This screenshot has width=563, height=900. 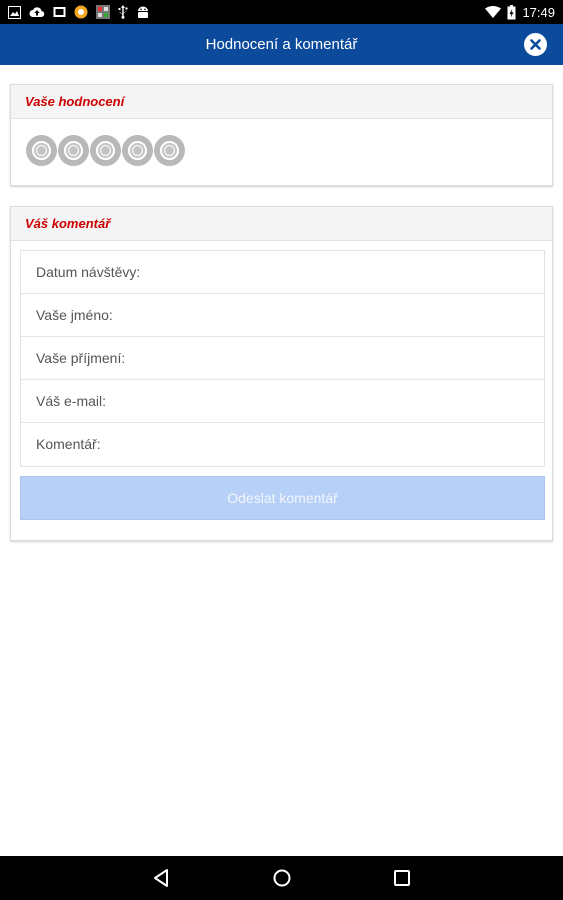 What do you see at coordinates (281, 102) in the screenshot?
I see `rating-section-title: Vaše hodnocení` at bounding box center [281, 102].